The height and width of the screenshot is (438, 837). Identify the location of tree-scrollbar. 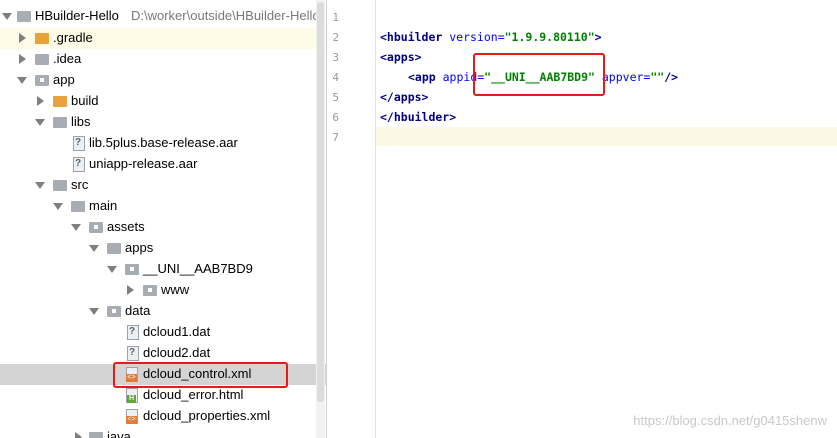
(320, 219).